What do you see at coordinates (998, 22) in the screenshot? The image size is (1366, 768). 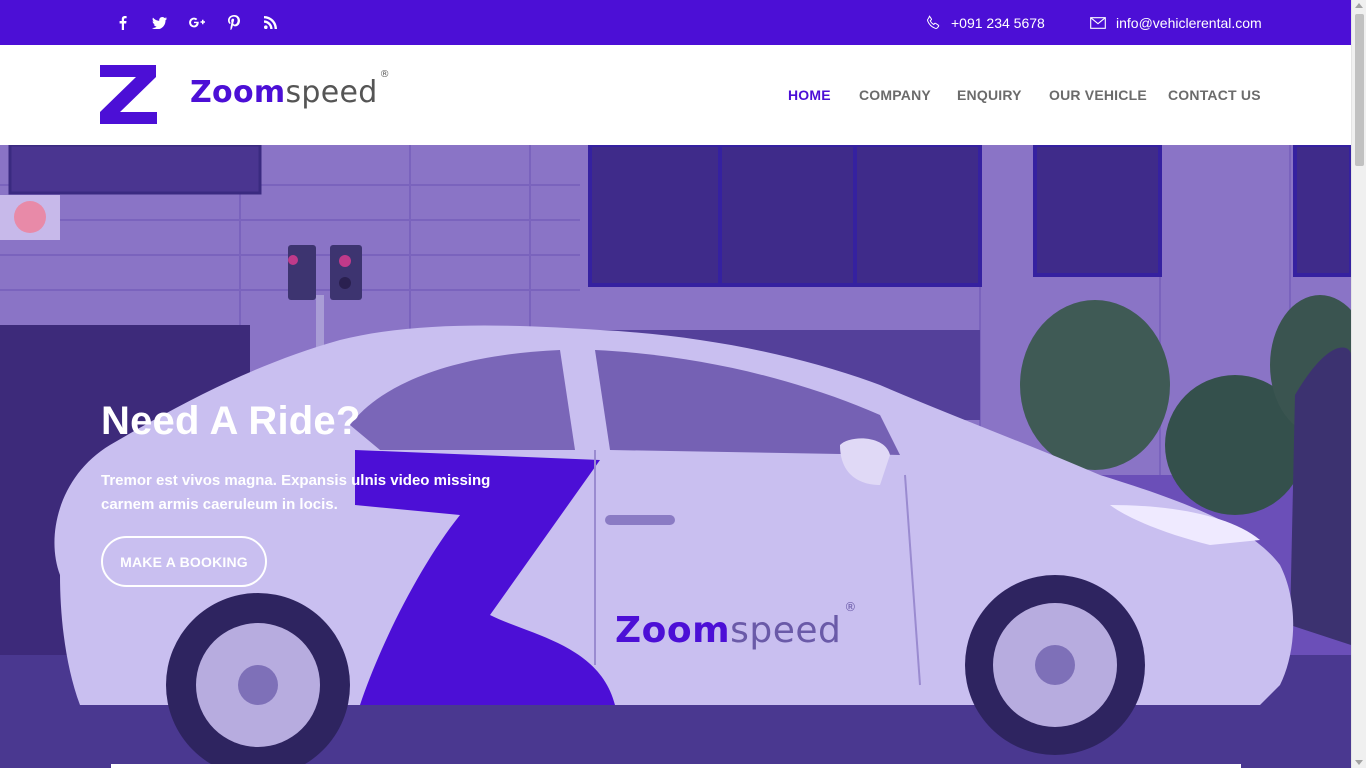 I see `phone-number: +091 234 5678` at bounding box center [998, 22].